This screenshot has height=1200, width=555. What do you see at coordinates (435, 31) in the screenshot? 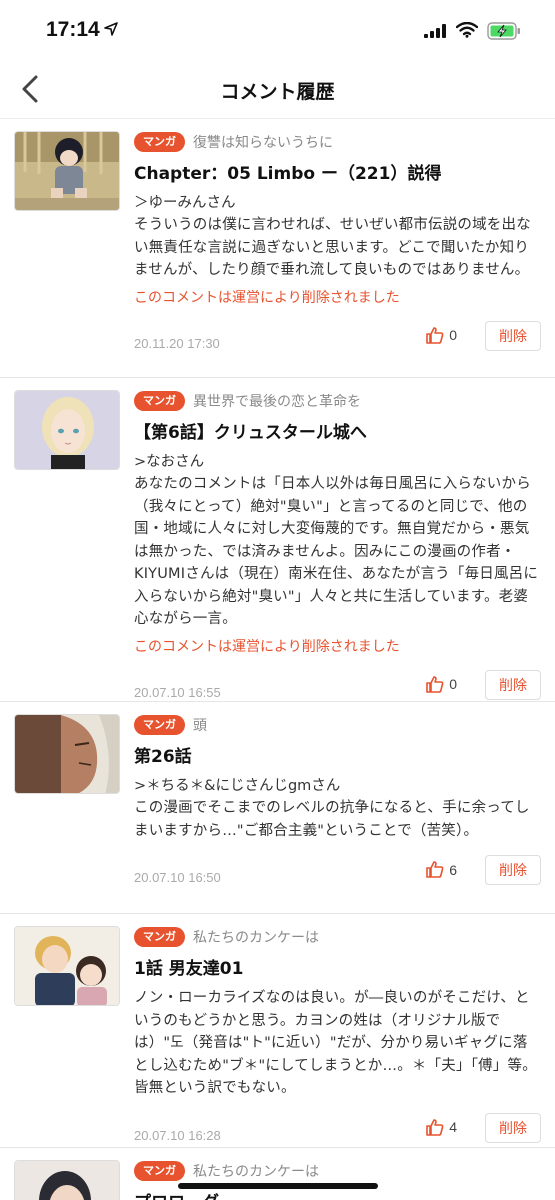
I see `cellular-signal-icon` at bounding box center [435, 31].